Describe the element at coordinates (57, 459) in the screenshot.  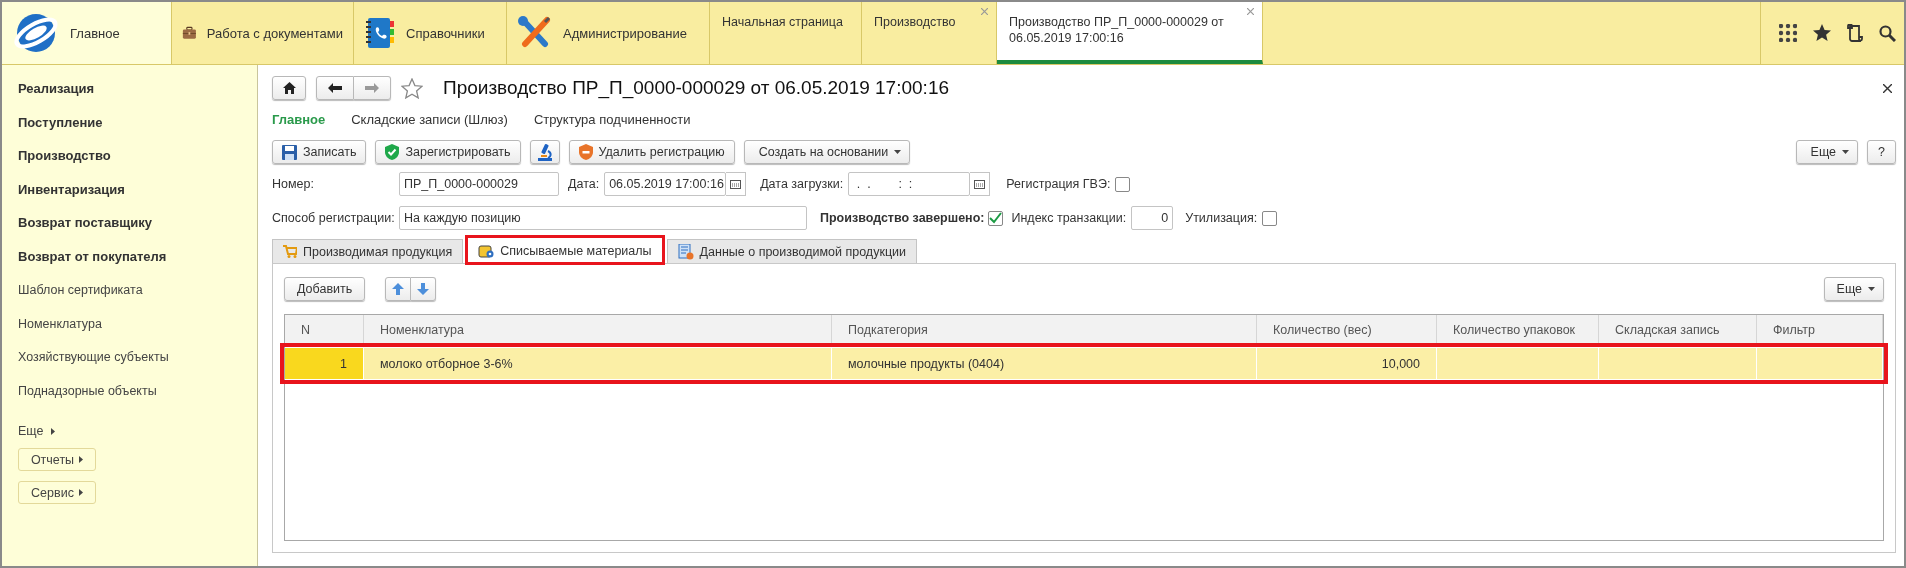
I see `menu-button: Отчеты` at that location.